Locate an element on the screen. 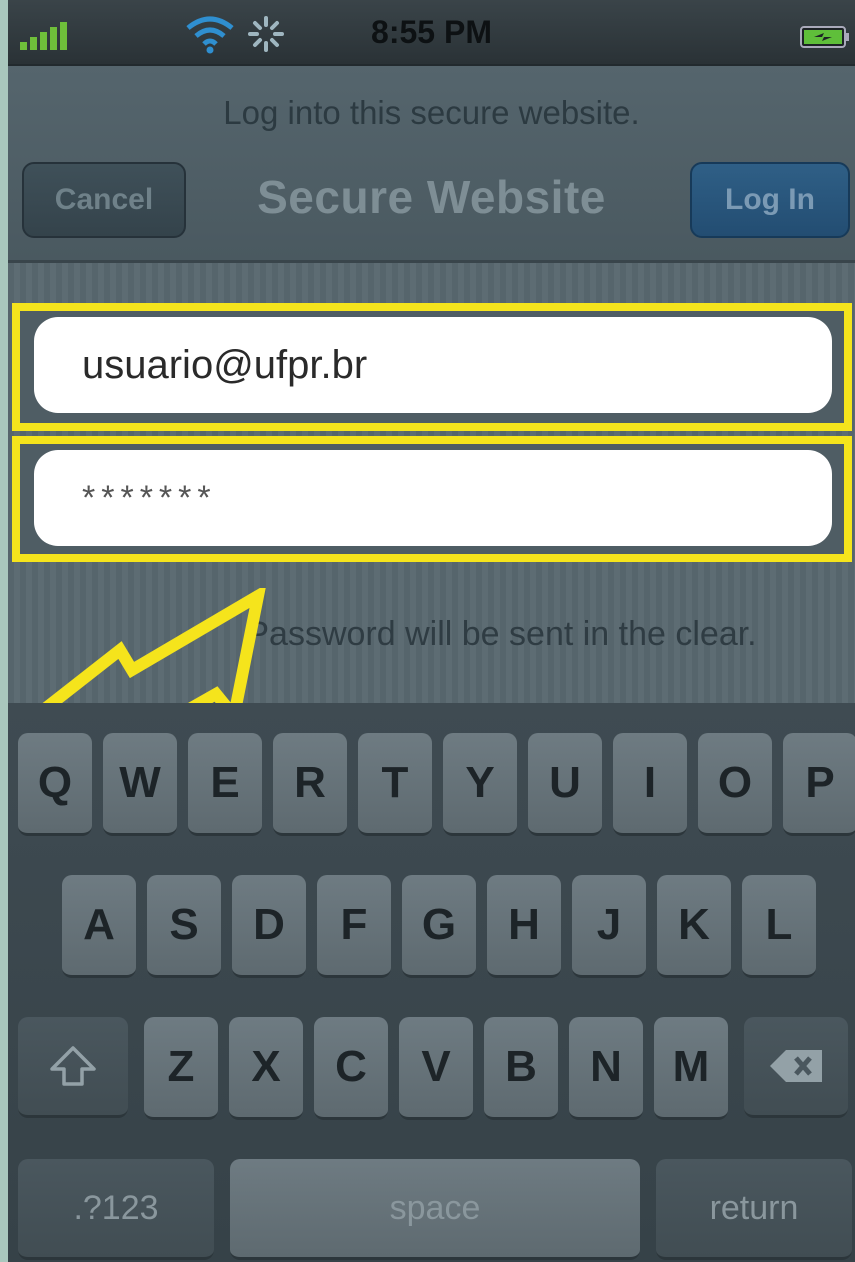 The width and height of the screenshot is (855, 1262). key-r: R is located at coordinates (310, 784).